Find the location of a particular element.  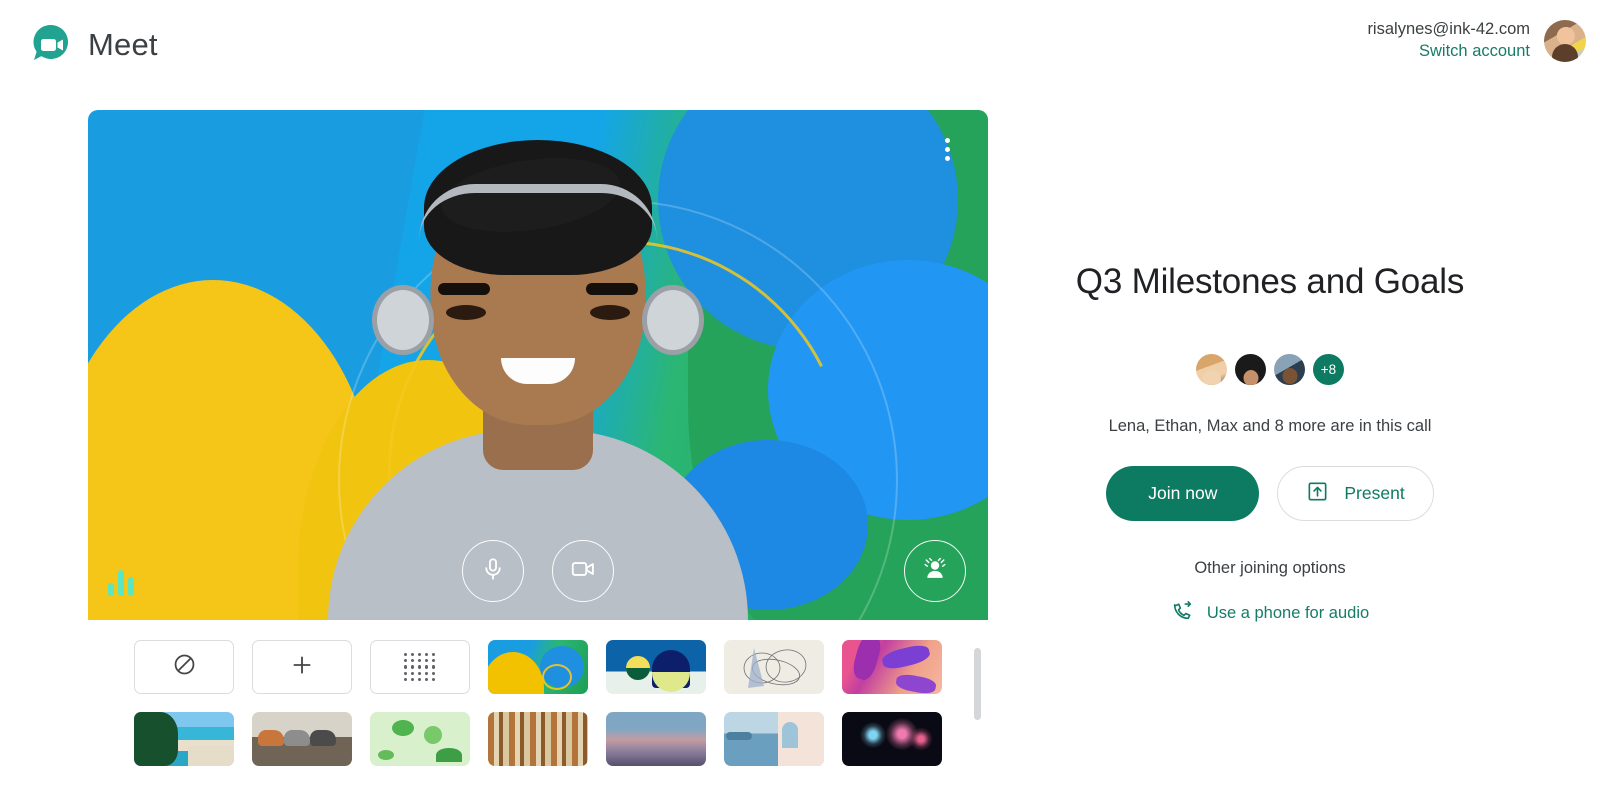

user-avatar is located at coordinates (1565, 41).